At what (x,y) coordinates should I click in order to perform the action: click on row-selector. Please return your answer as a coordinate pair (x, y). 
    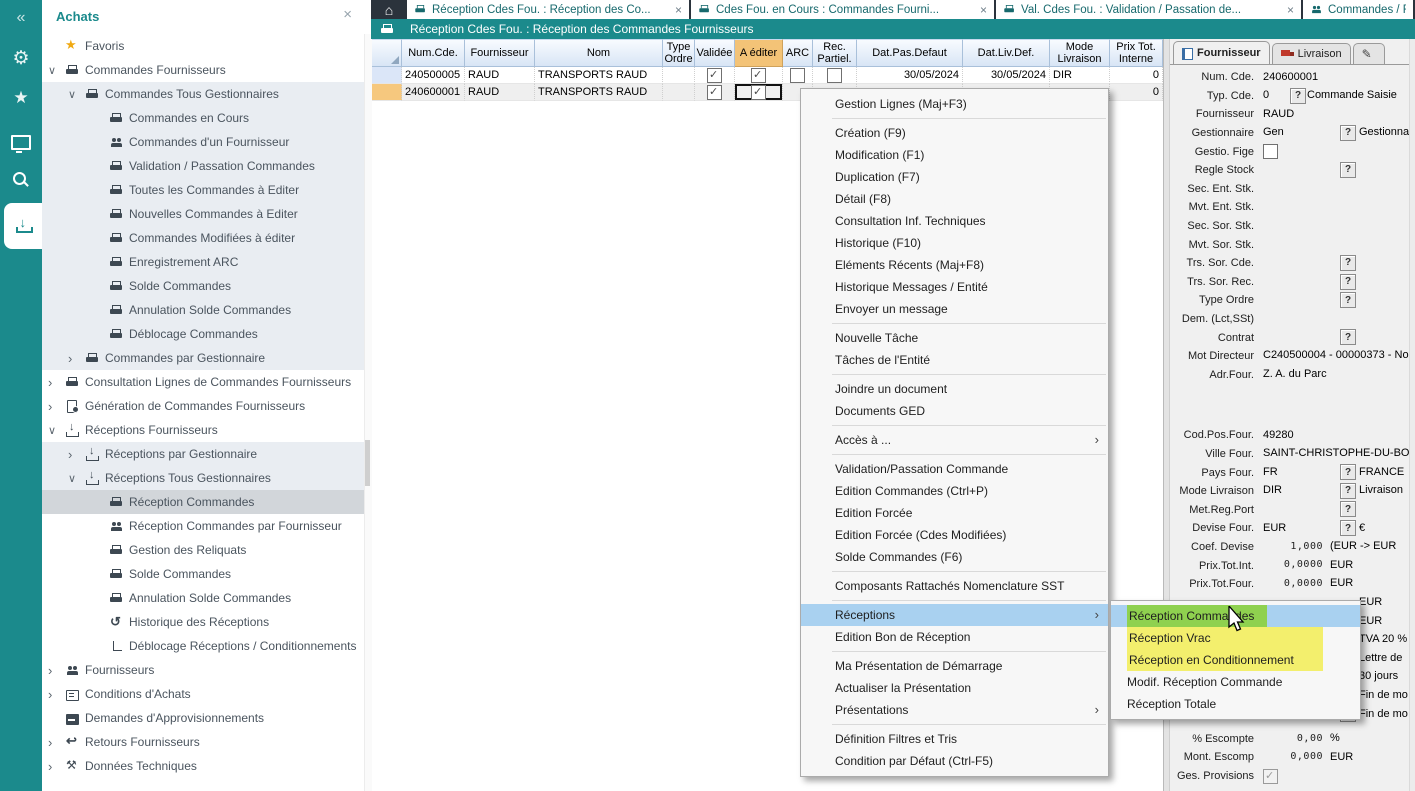
    Looking at the image, I should click on (386, 75).